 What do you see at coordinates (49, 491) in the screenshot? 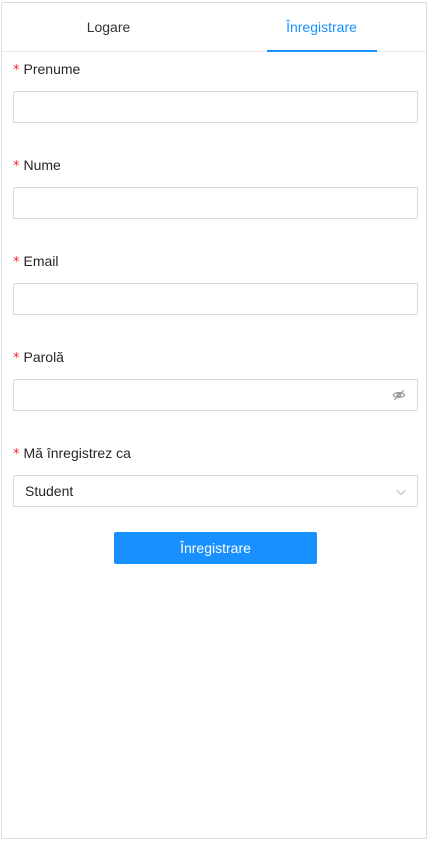
I see `role-select-value: Student` at bounding box center [49, 491].